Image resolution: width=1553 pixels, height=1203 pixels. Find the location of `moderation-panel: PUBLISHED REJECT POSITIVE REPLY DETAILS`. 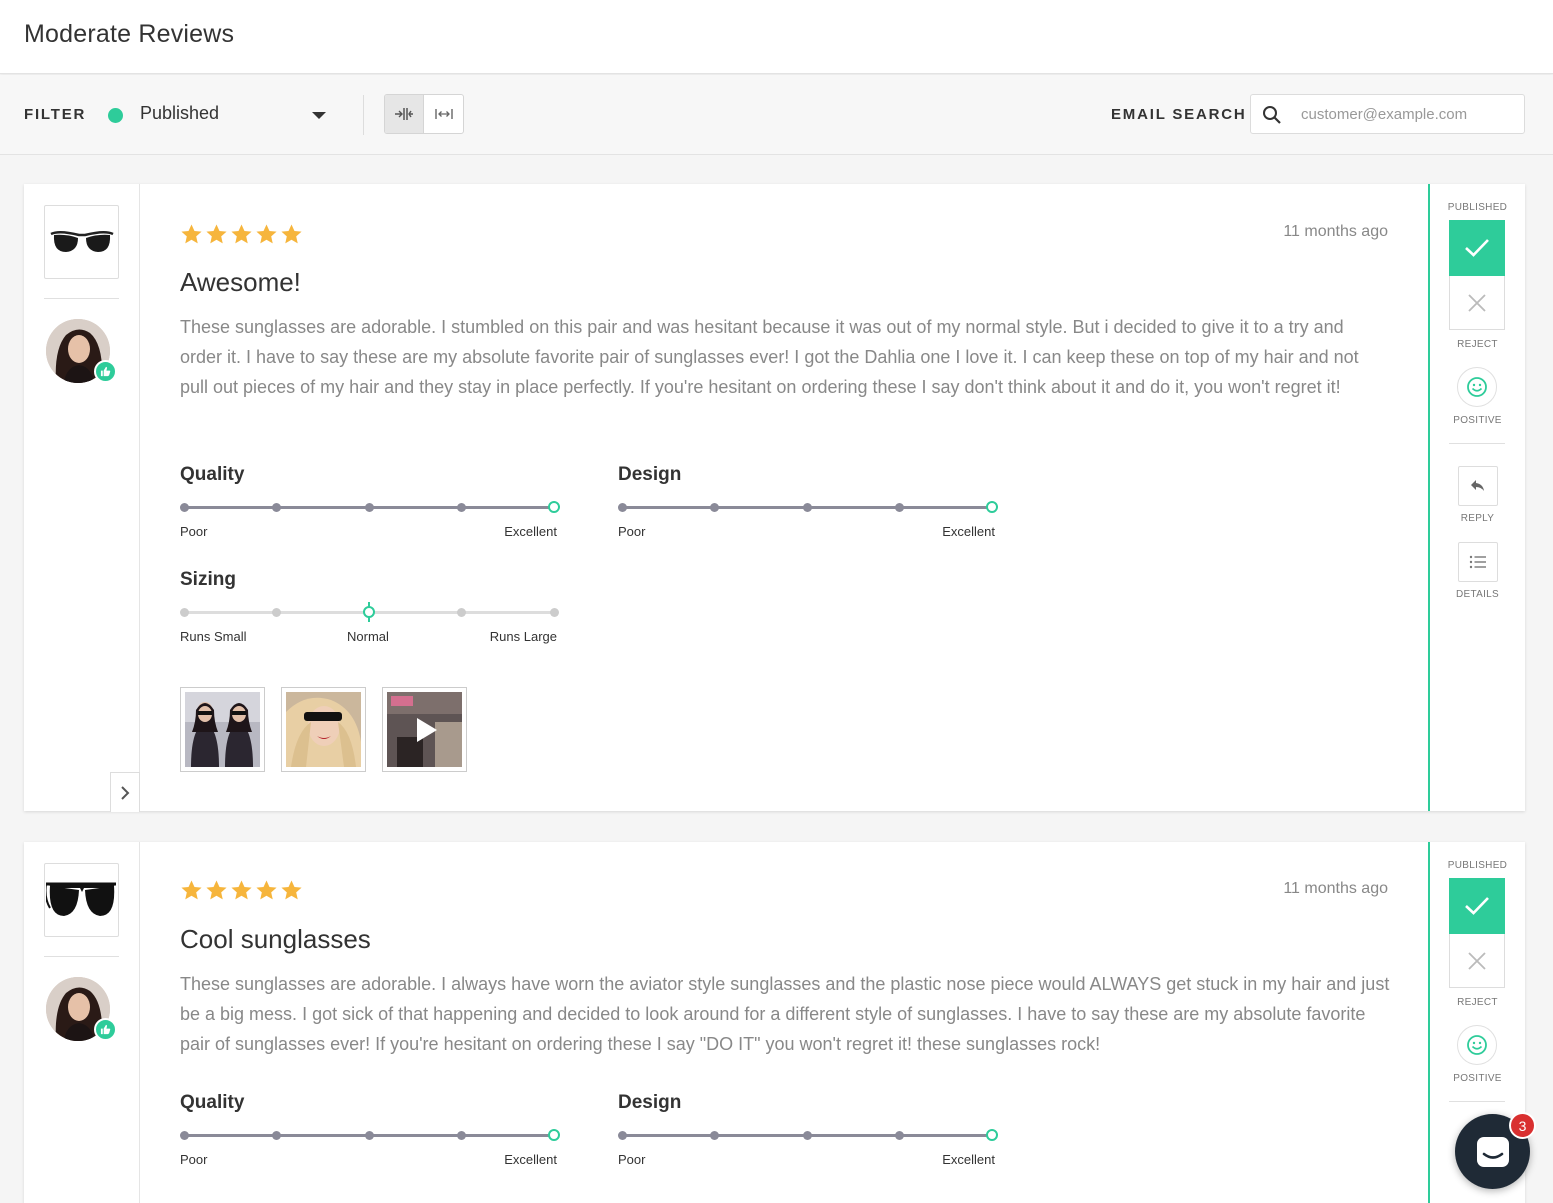

moderation-panel: PUBLISHED REJECT POSITIVE REPLY DETAILS is located at coordinates (1476, 497).